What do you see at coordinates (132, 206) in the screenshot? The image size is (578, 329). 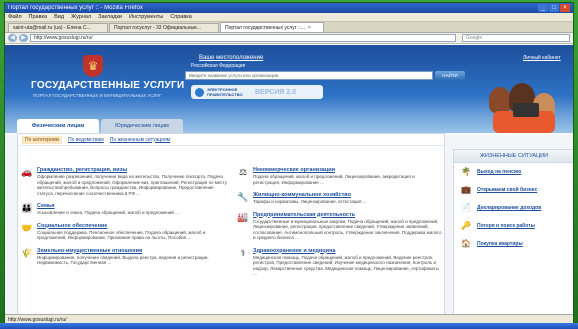 I see `service-title: Семья` at bounding box center [132, 206].